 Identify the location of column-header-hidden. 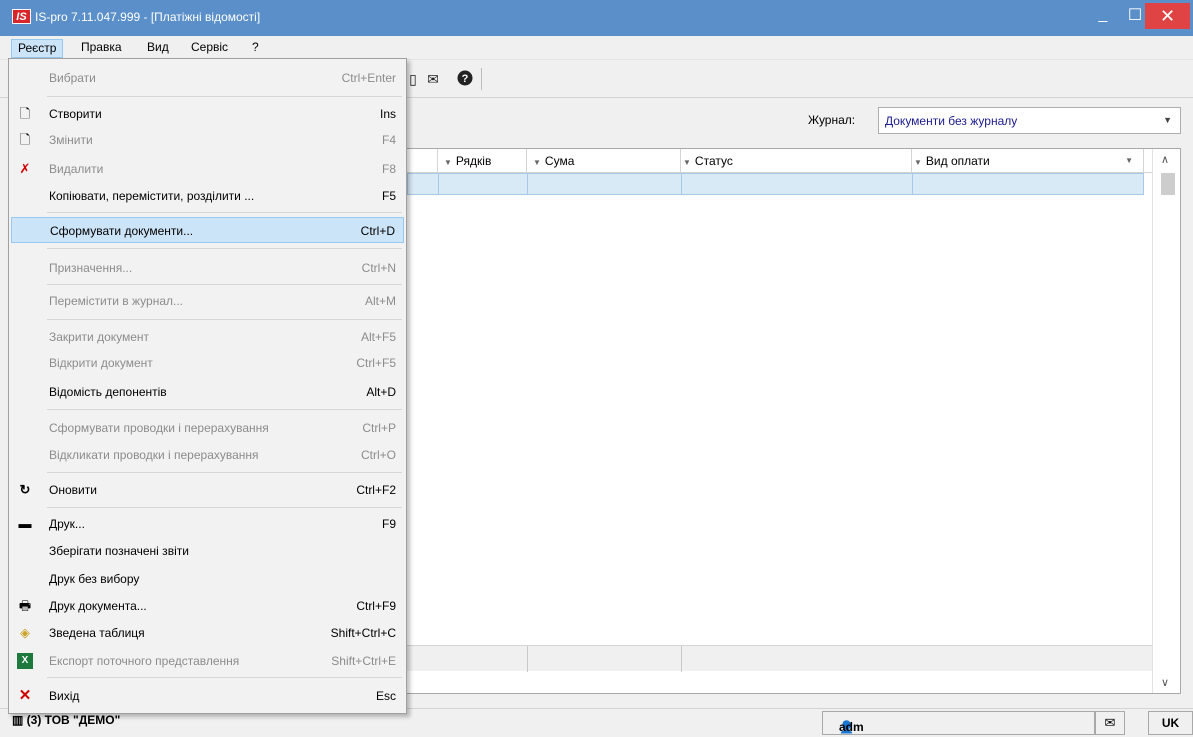
(422, 161).